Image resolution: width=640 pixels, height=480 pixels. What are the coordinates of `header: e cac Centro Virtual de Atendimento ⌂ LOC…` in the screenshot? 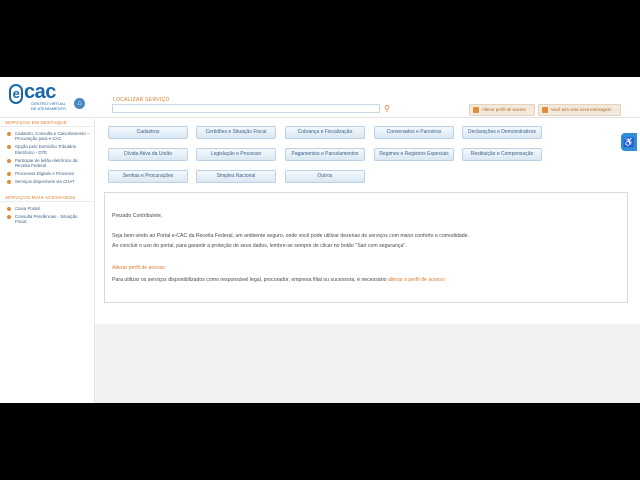 It's located at (320, 97).